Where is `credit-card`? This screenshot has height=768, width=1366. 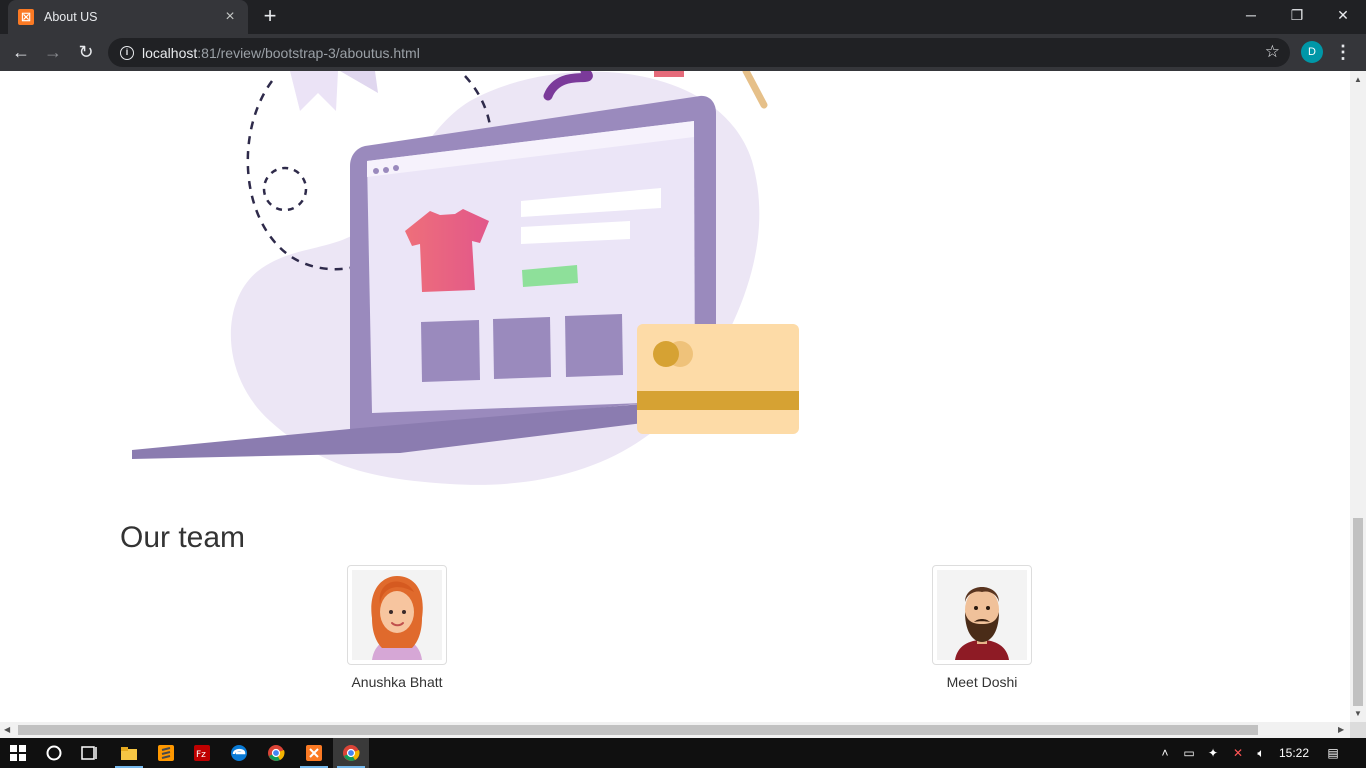 credit-card is located at coordinates (718, 379).